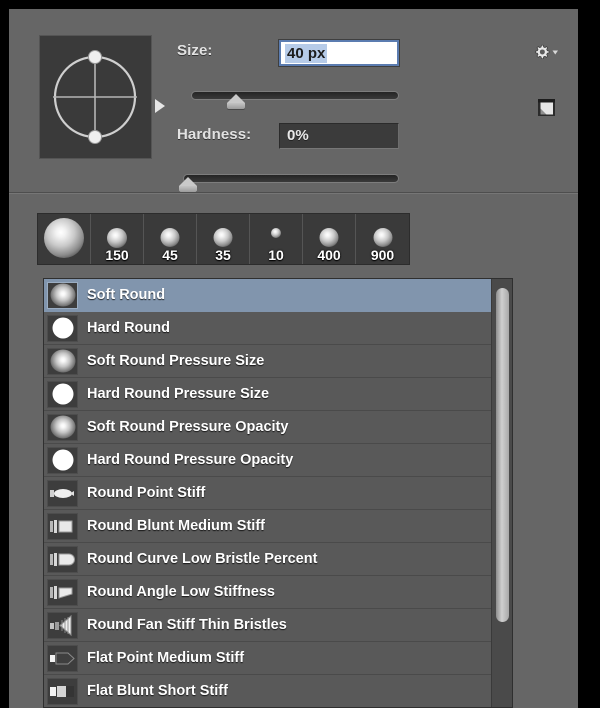 This screenshot has height=708, width=600. I want to click on brush-list-item-label: Soft Round Pressure Size, so click(176, 361).